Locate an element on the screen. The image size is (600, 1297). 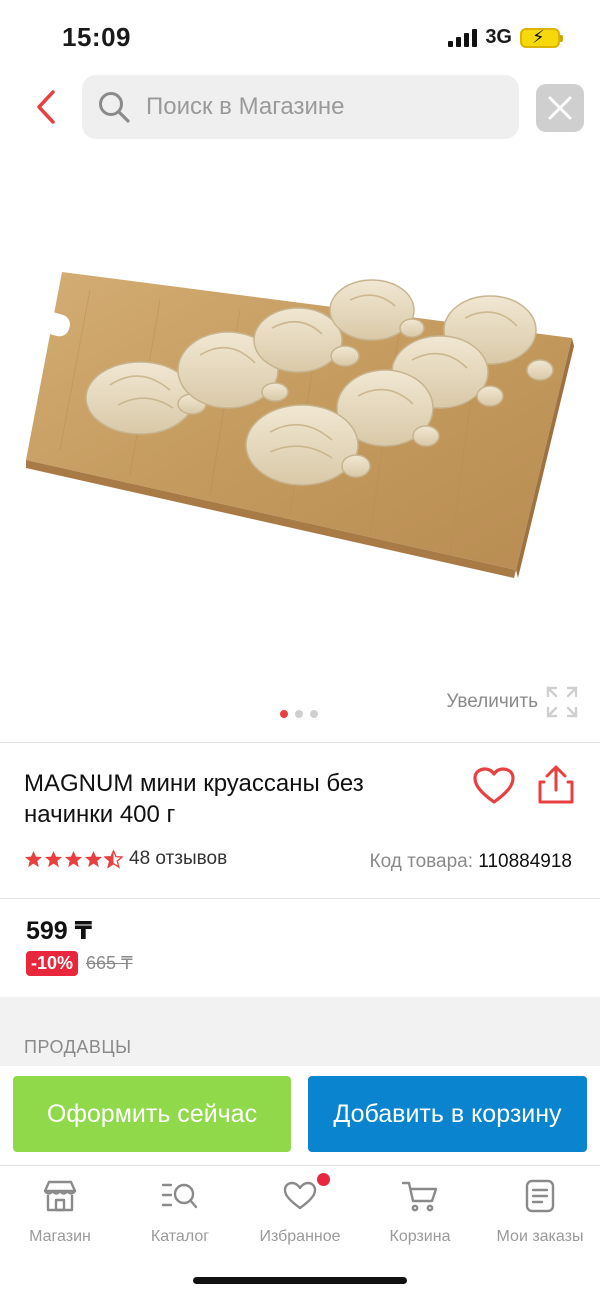
home-indicator is located at coordinates (300, 1280).